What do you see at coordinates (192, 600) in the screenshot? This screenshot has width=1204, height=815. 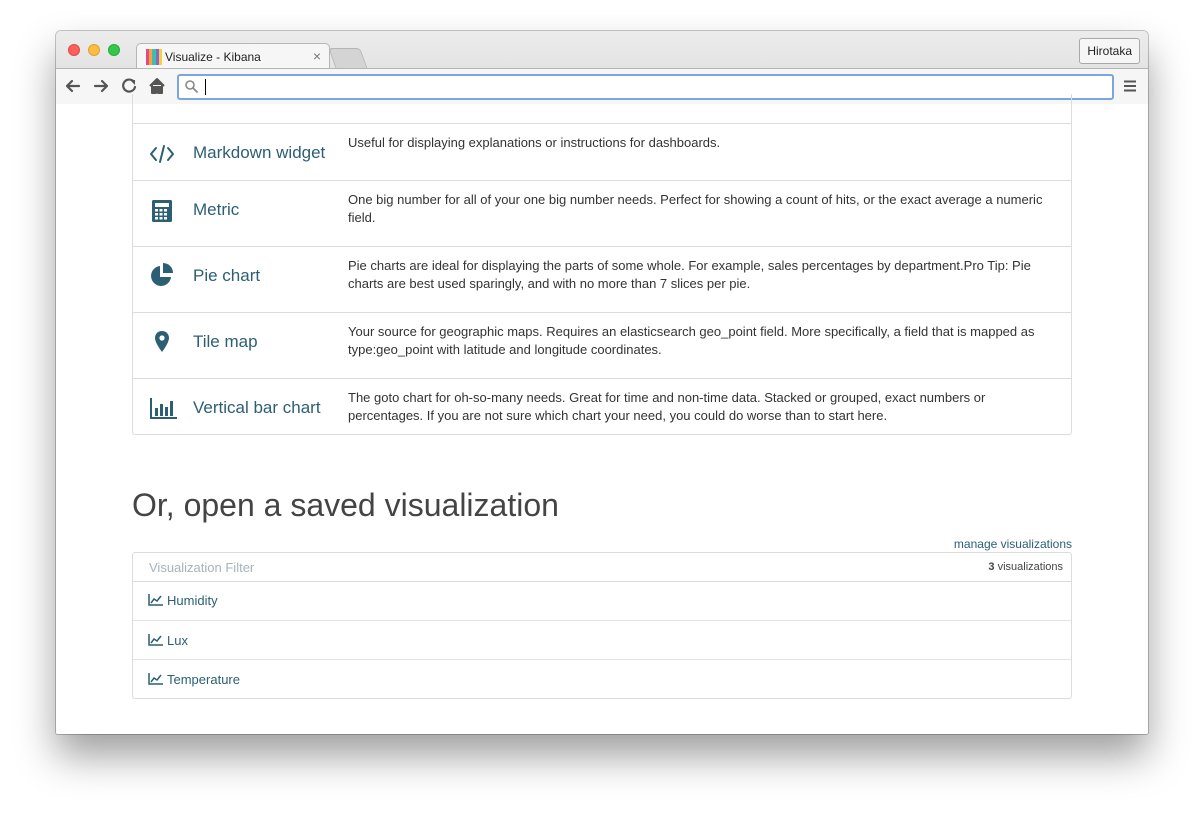 I see `saved-visualization-label: Humidity` at bounding box center [192, 600].